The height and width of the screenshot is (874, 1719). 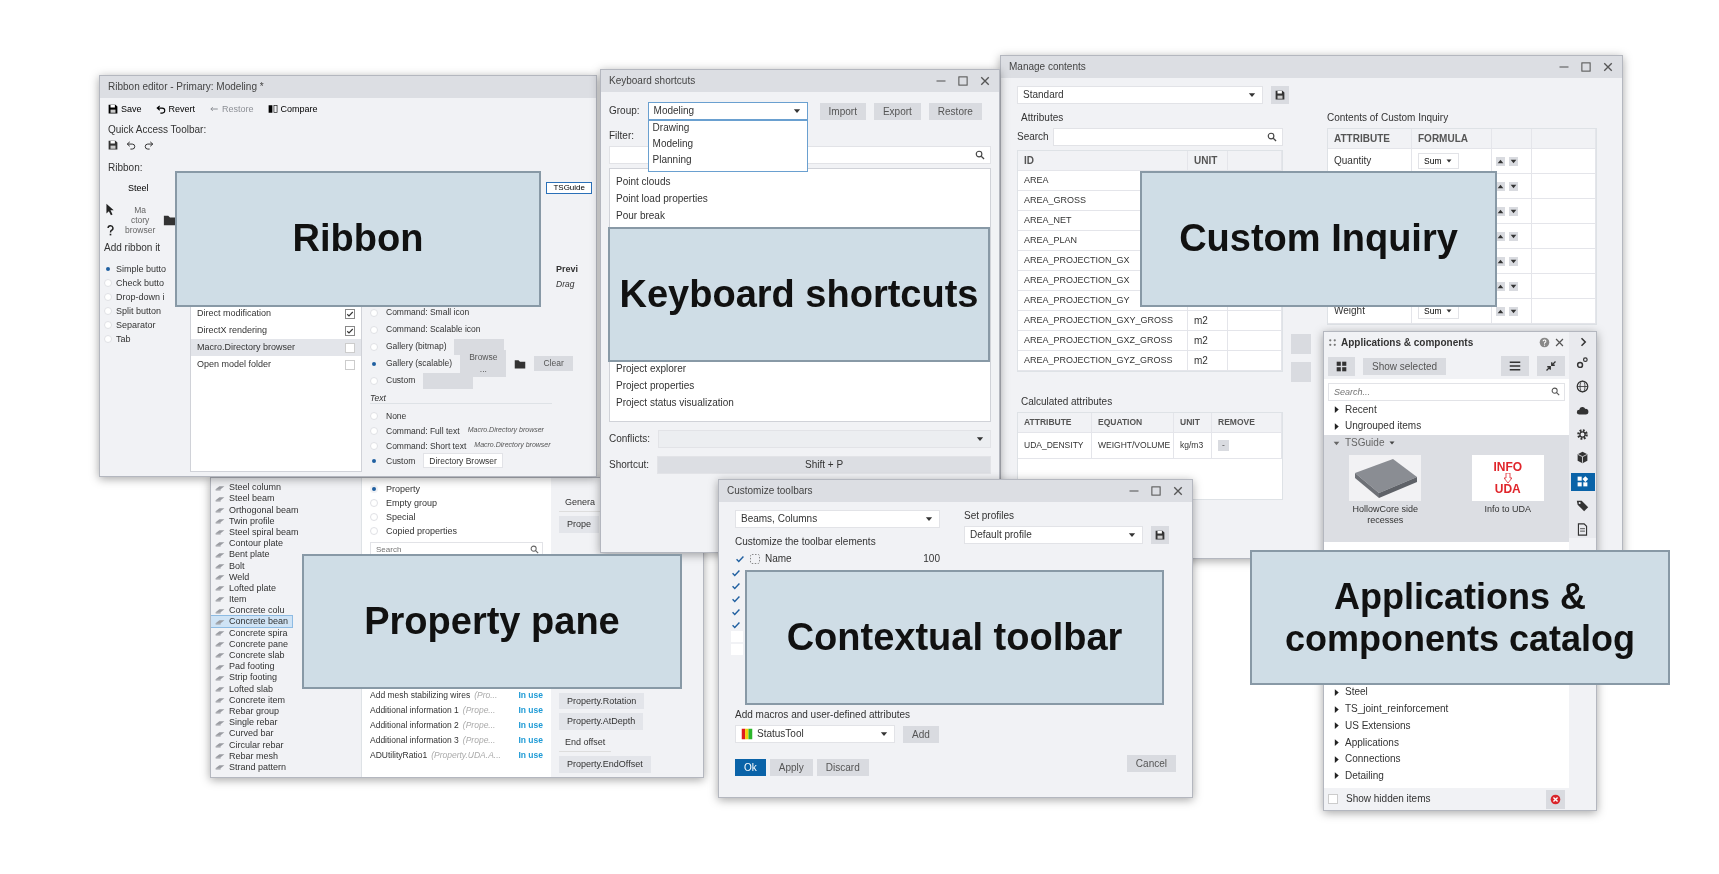 What do you see at coordinates (621, 136) in the screenshot?
I see `field-label: Filter:` at bounding box center [621, 136].